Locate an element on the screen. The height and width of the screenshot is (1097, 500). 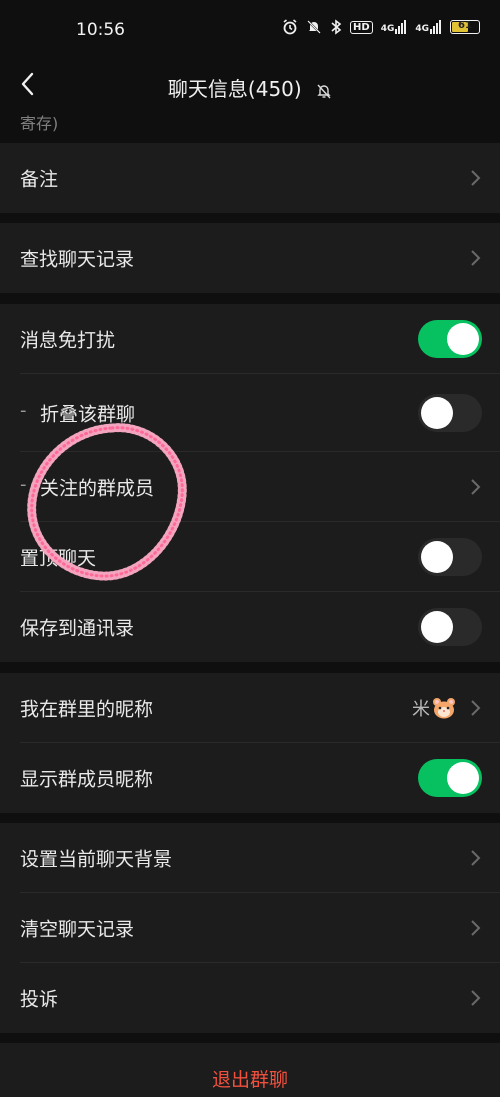
battery-icon: 61 is located at coordinates (465, 27).